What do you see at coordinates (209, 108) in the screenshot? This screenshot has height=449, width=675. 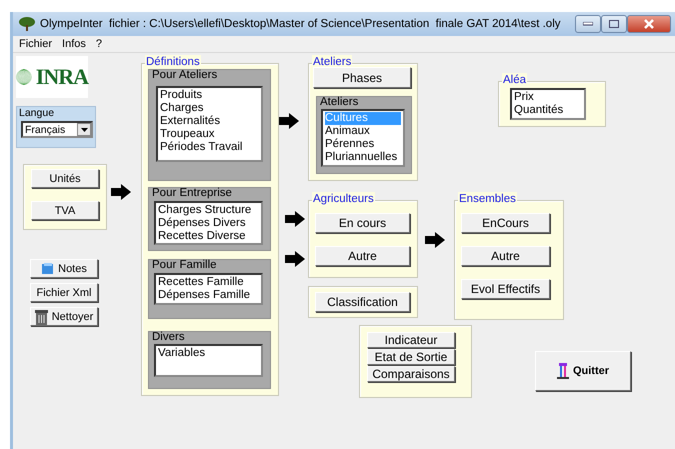 I see `list-item: Charges` at bounding box center [209, 108].